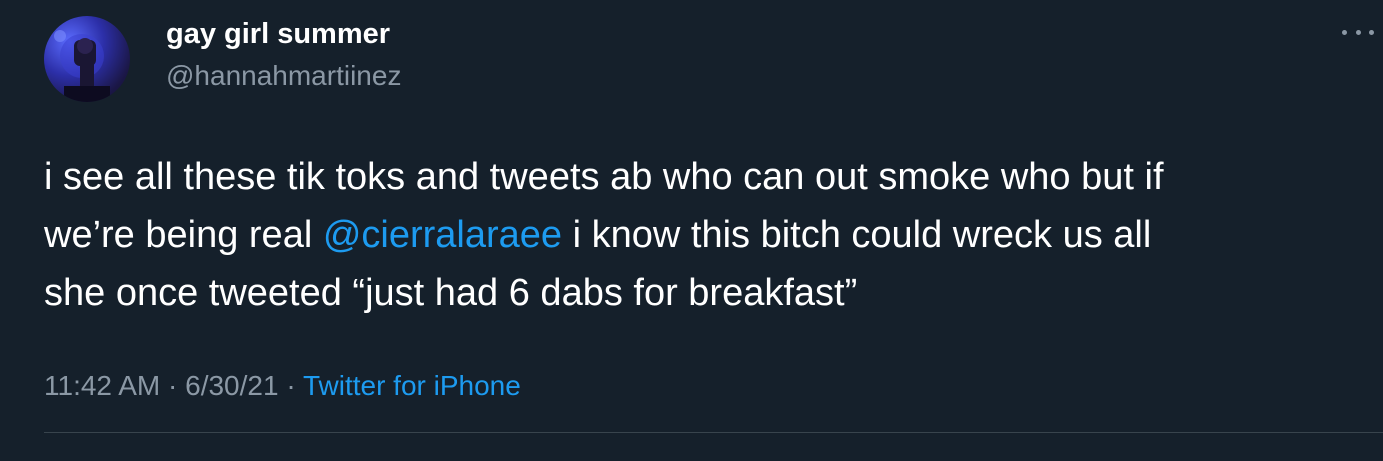 The image size is (1383, 461). I want to click on tweet-text-segment: we’re being real, so click(183, 235).